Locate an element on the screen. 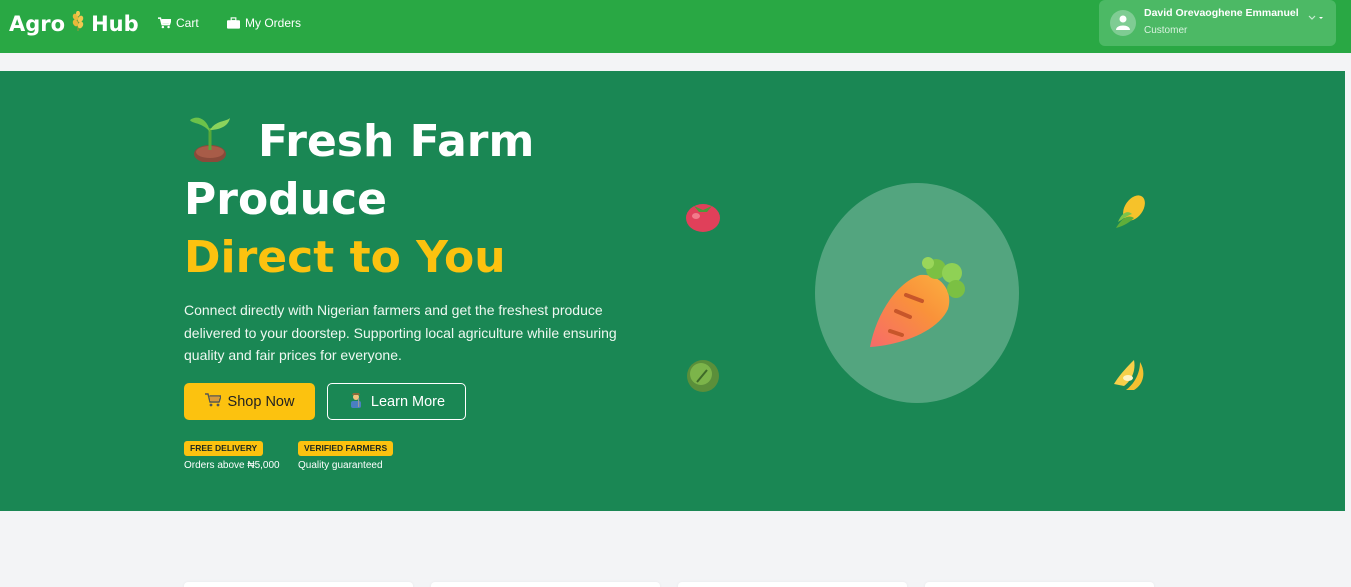 The image size is (1351, 587). nav-cart-link: Cart is located at coordinates (178, 23).